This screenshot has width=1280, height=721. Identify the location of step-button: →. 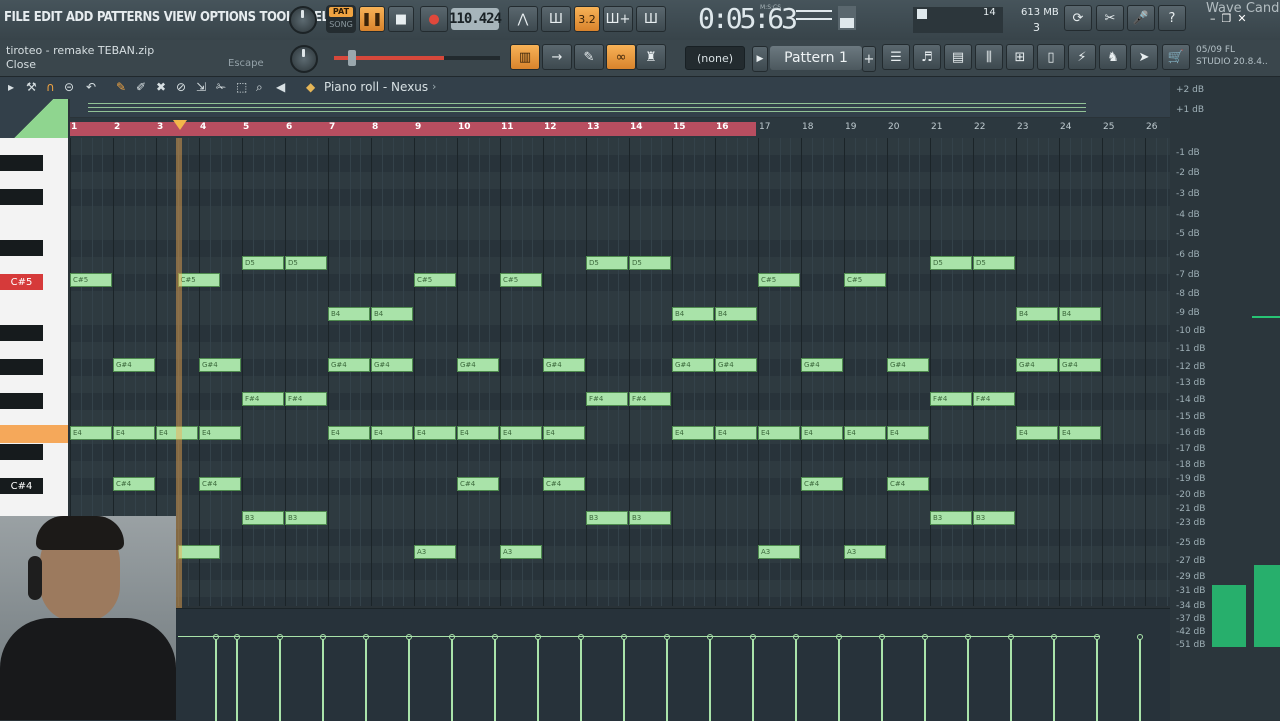
(557, 57).